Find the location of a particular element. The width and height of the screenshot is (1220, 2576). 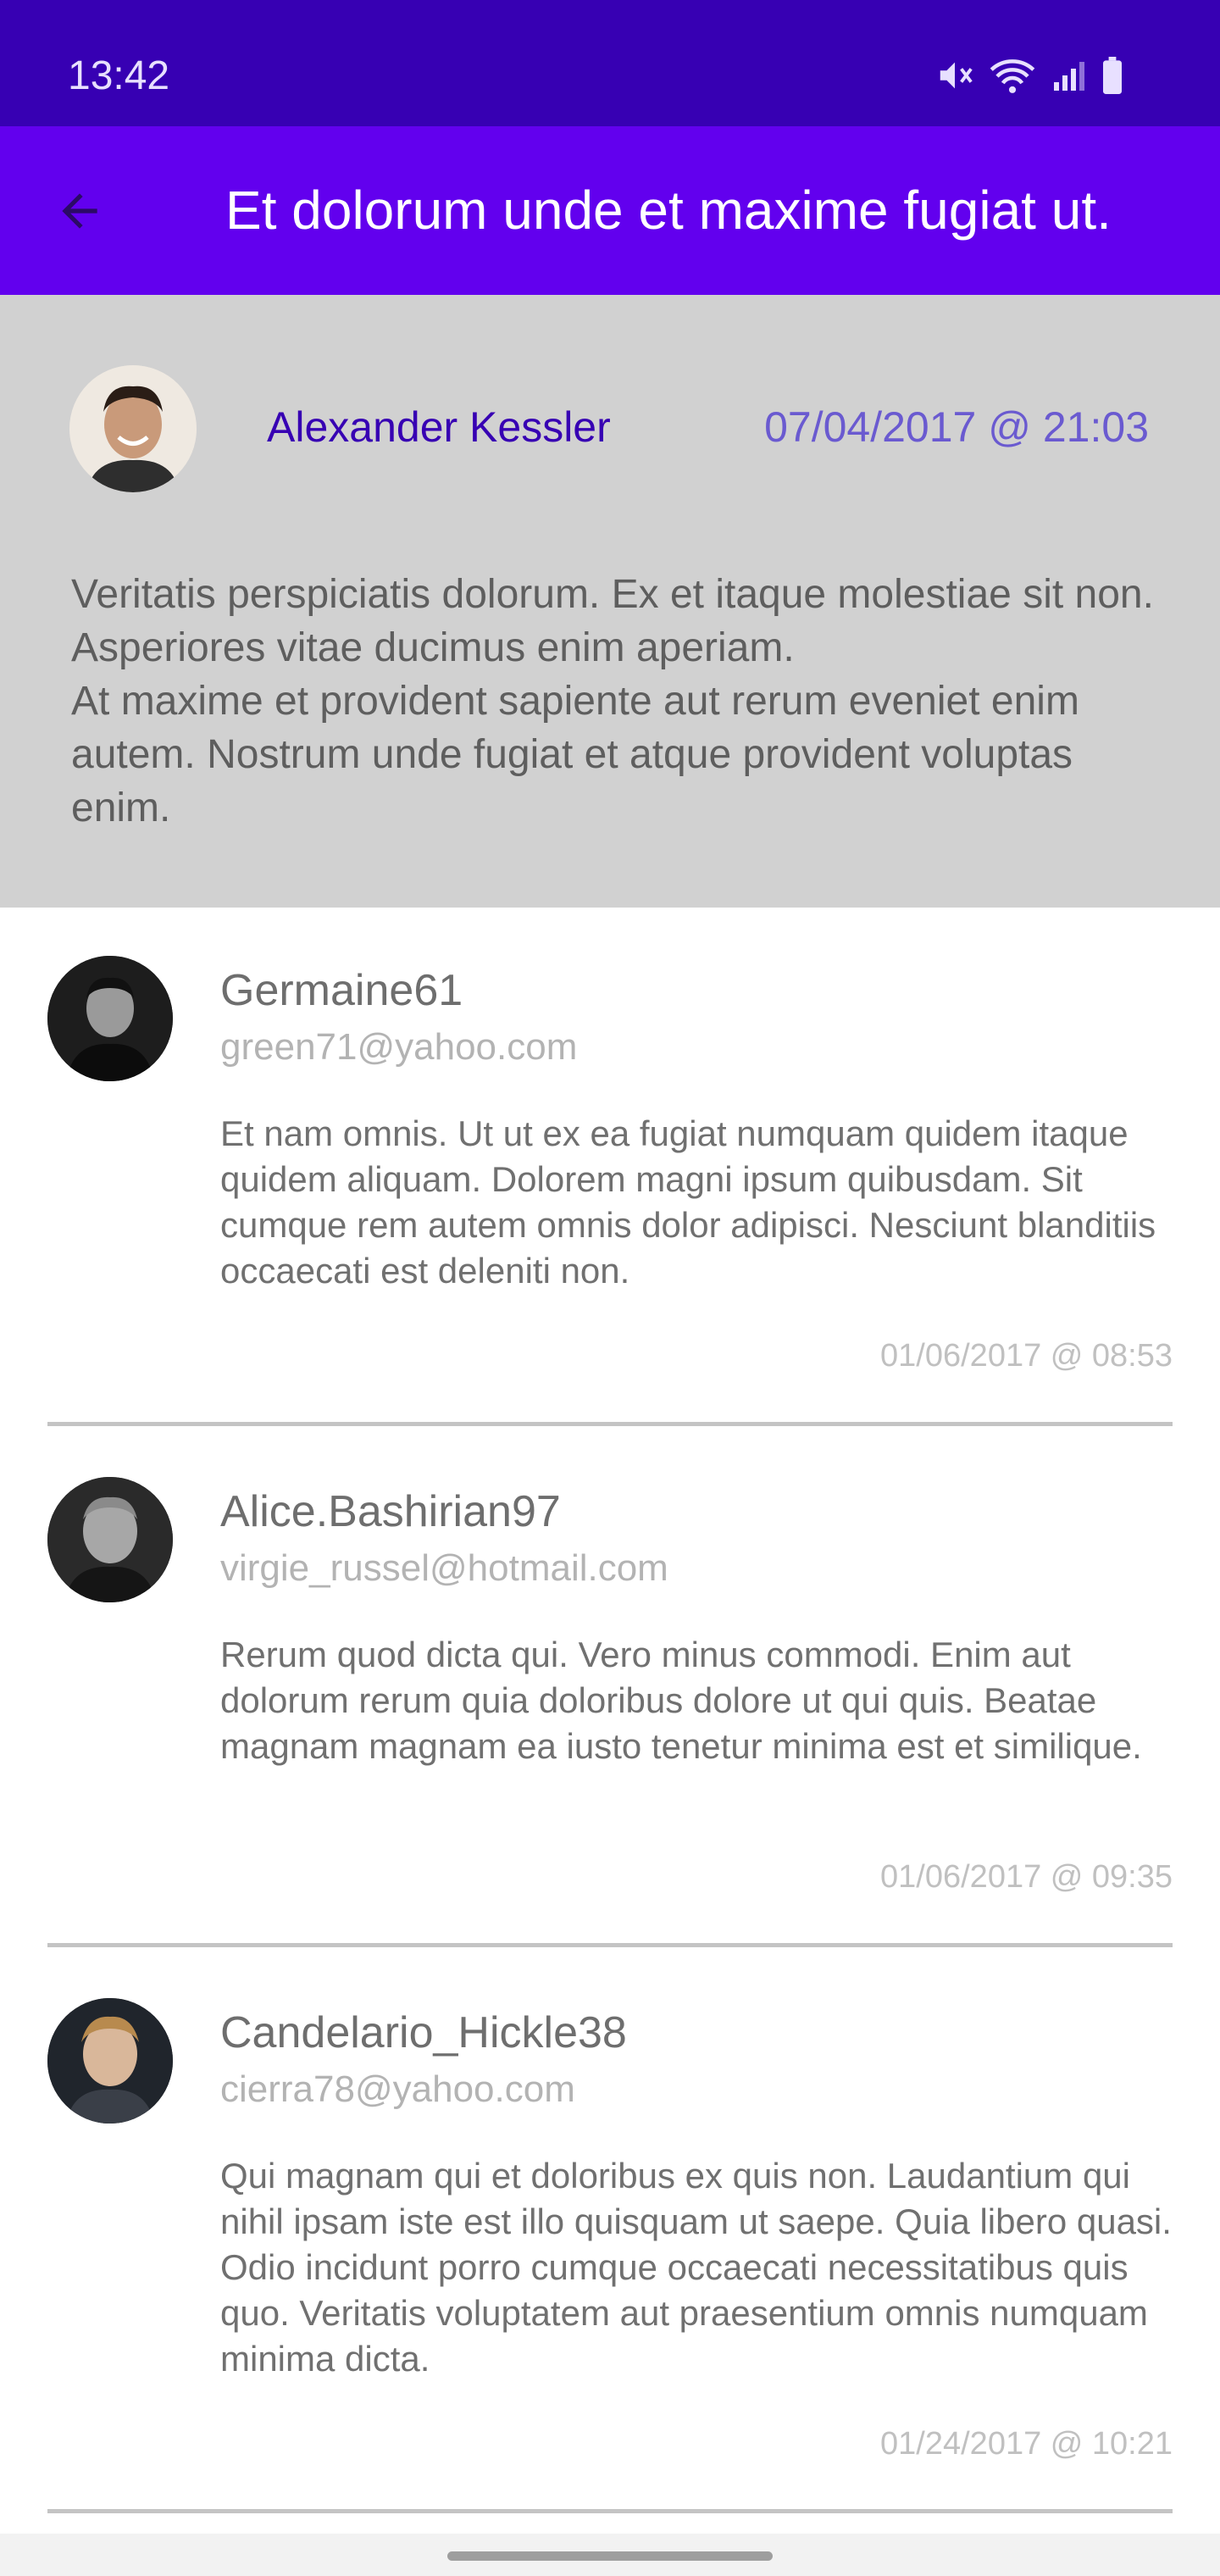

signal-icon is located at coordinates (1067, 75).